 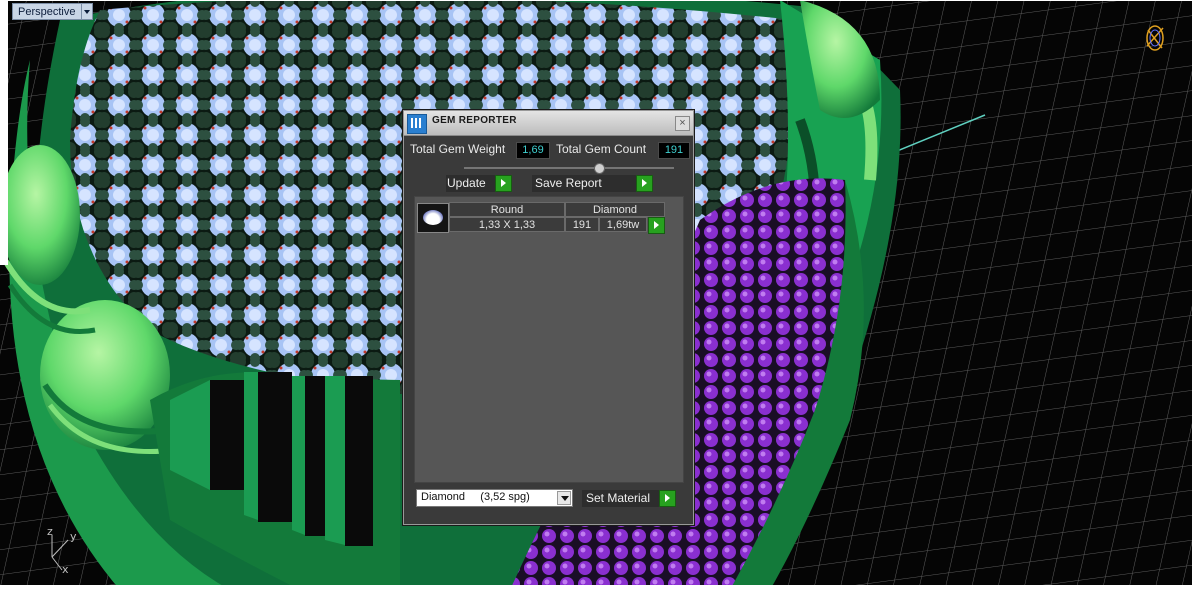 I want to click on update-button: Update, so click(x=479, y=183).